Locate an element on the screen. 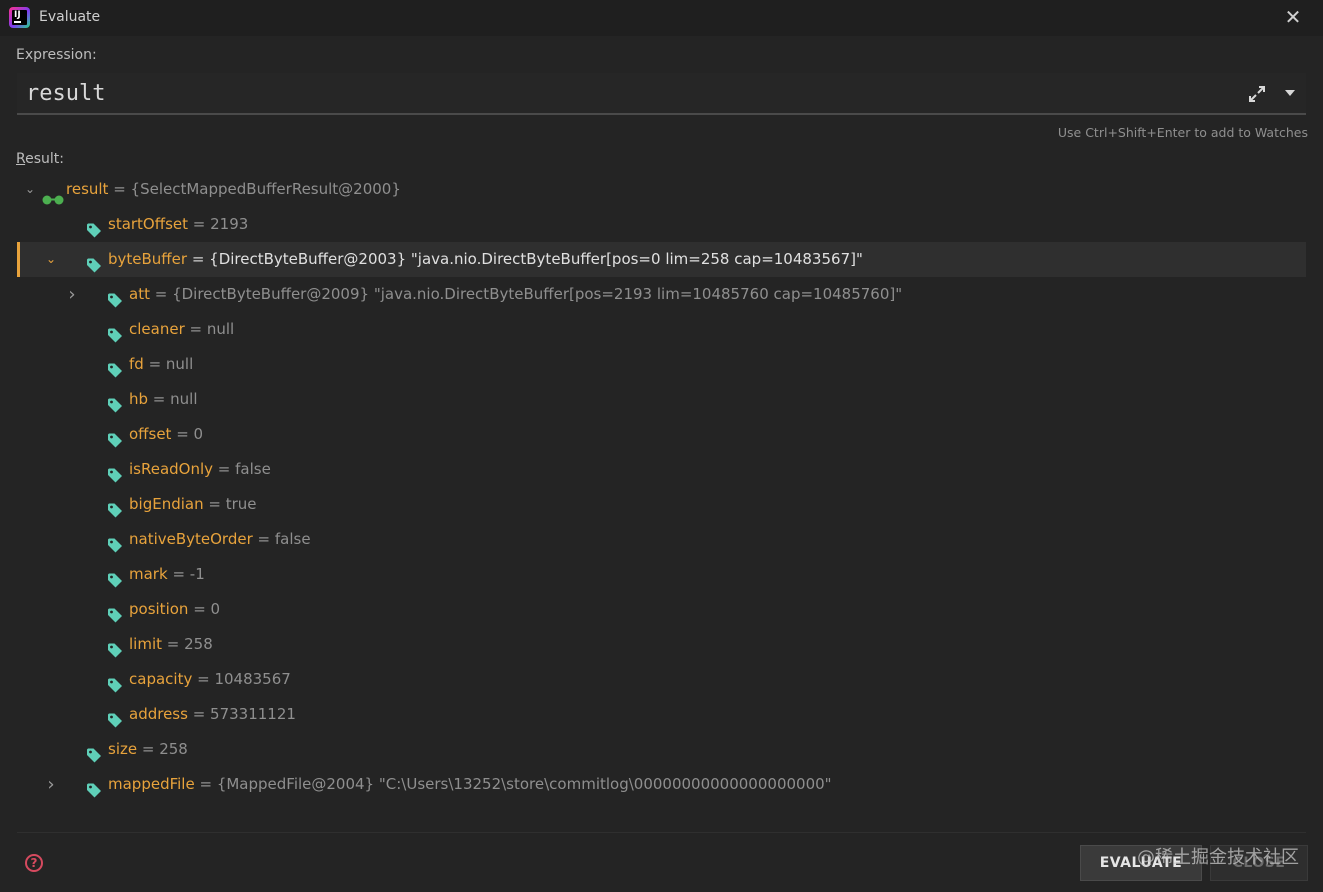  history-dropdown-icon is located at coordinates (1290, 93).